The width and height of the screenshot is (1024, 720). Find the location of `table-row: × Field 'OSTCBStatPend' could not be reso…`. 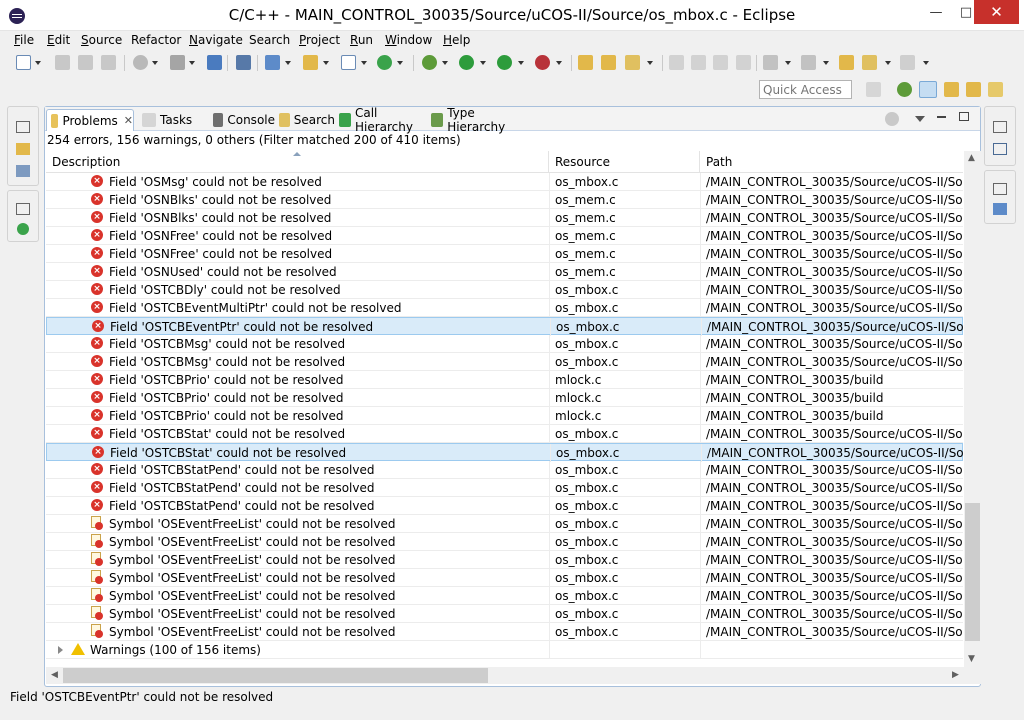

table-row: × Field 'OSTCBStatPend' could not be reso… is located at coordinates (504, 506).